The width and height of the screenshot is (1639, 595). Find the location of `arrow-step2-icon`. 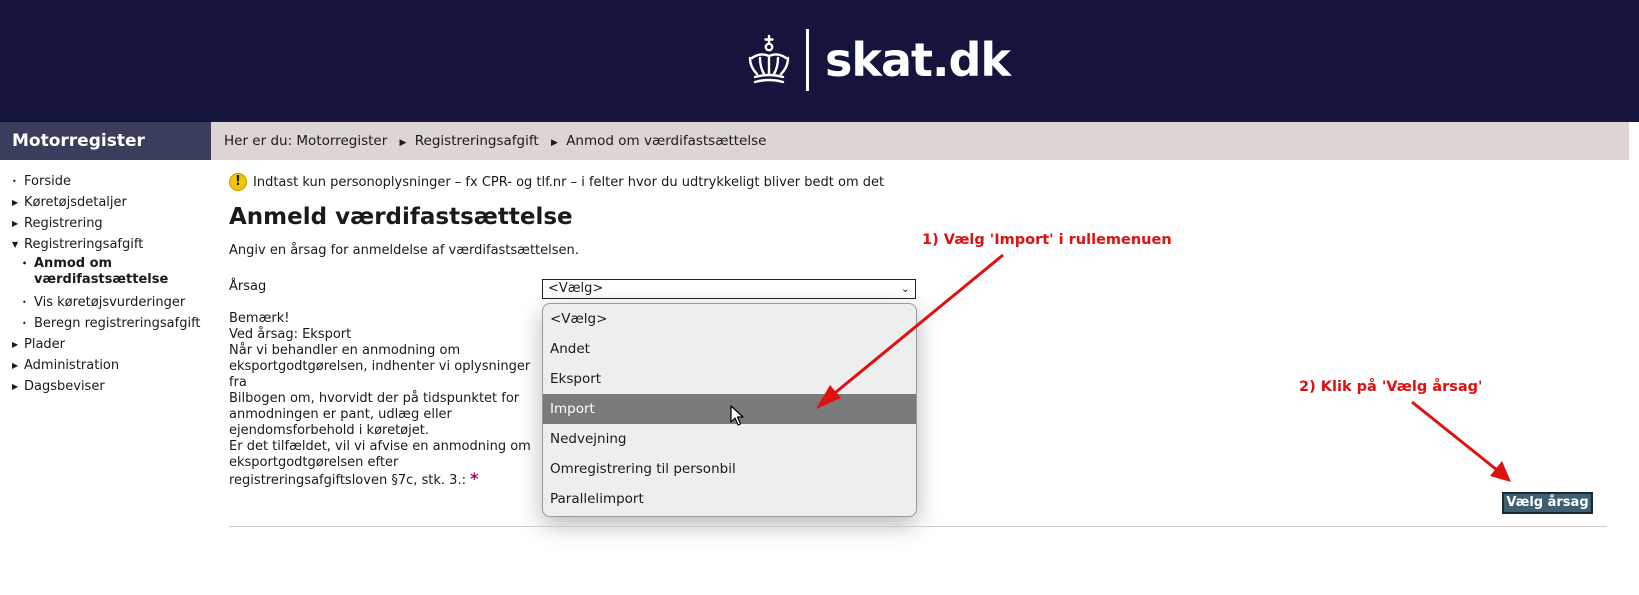

arrow-step2-icon is located at coordinates (1461, 441).